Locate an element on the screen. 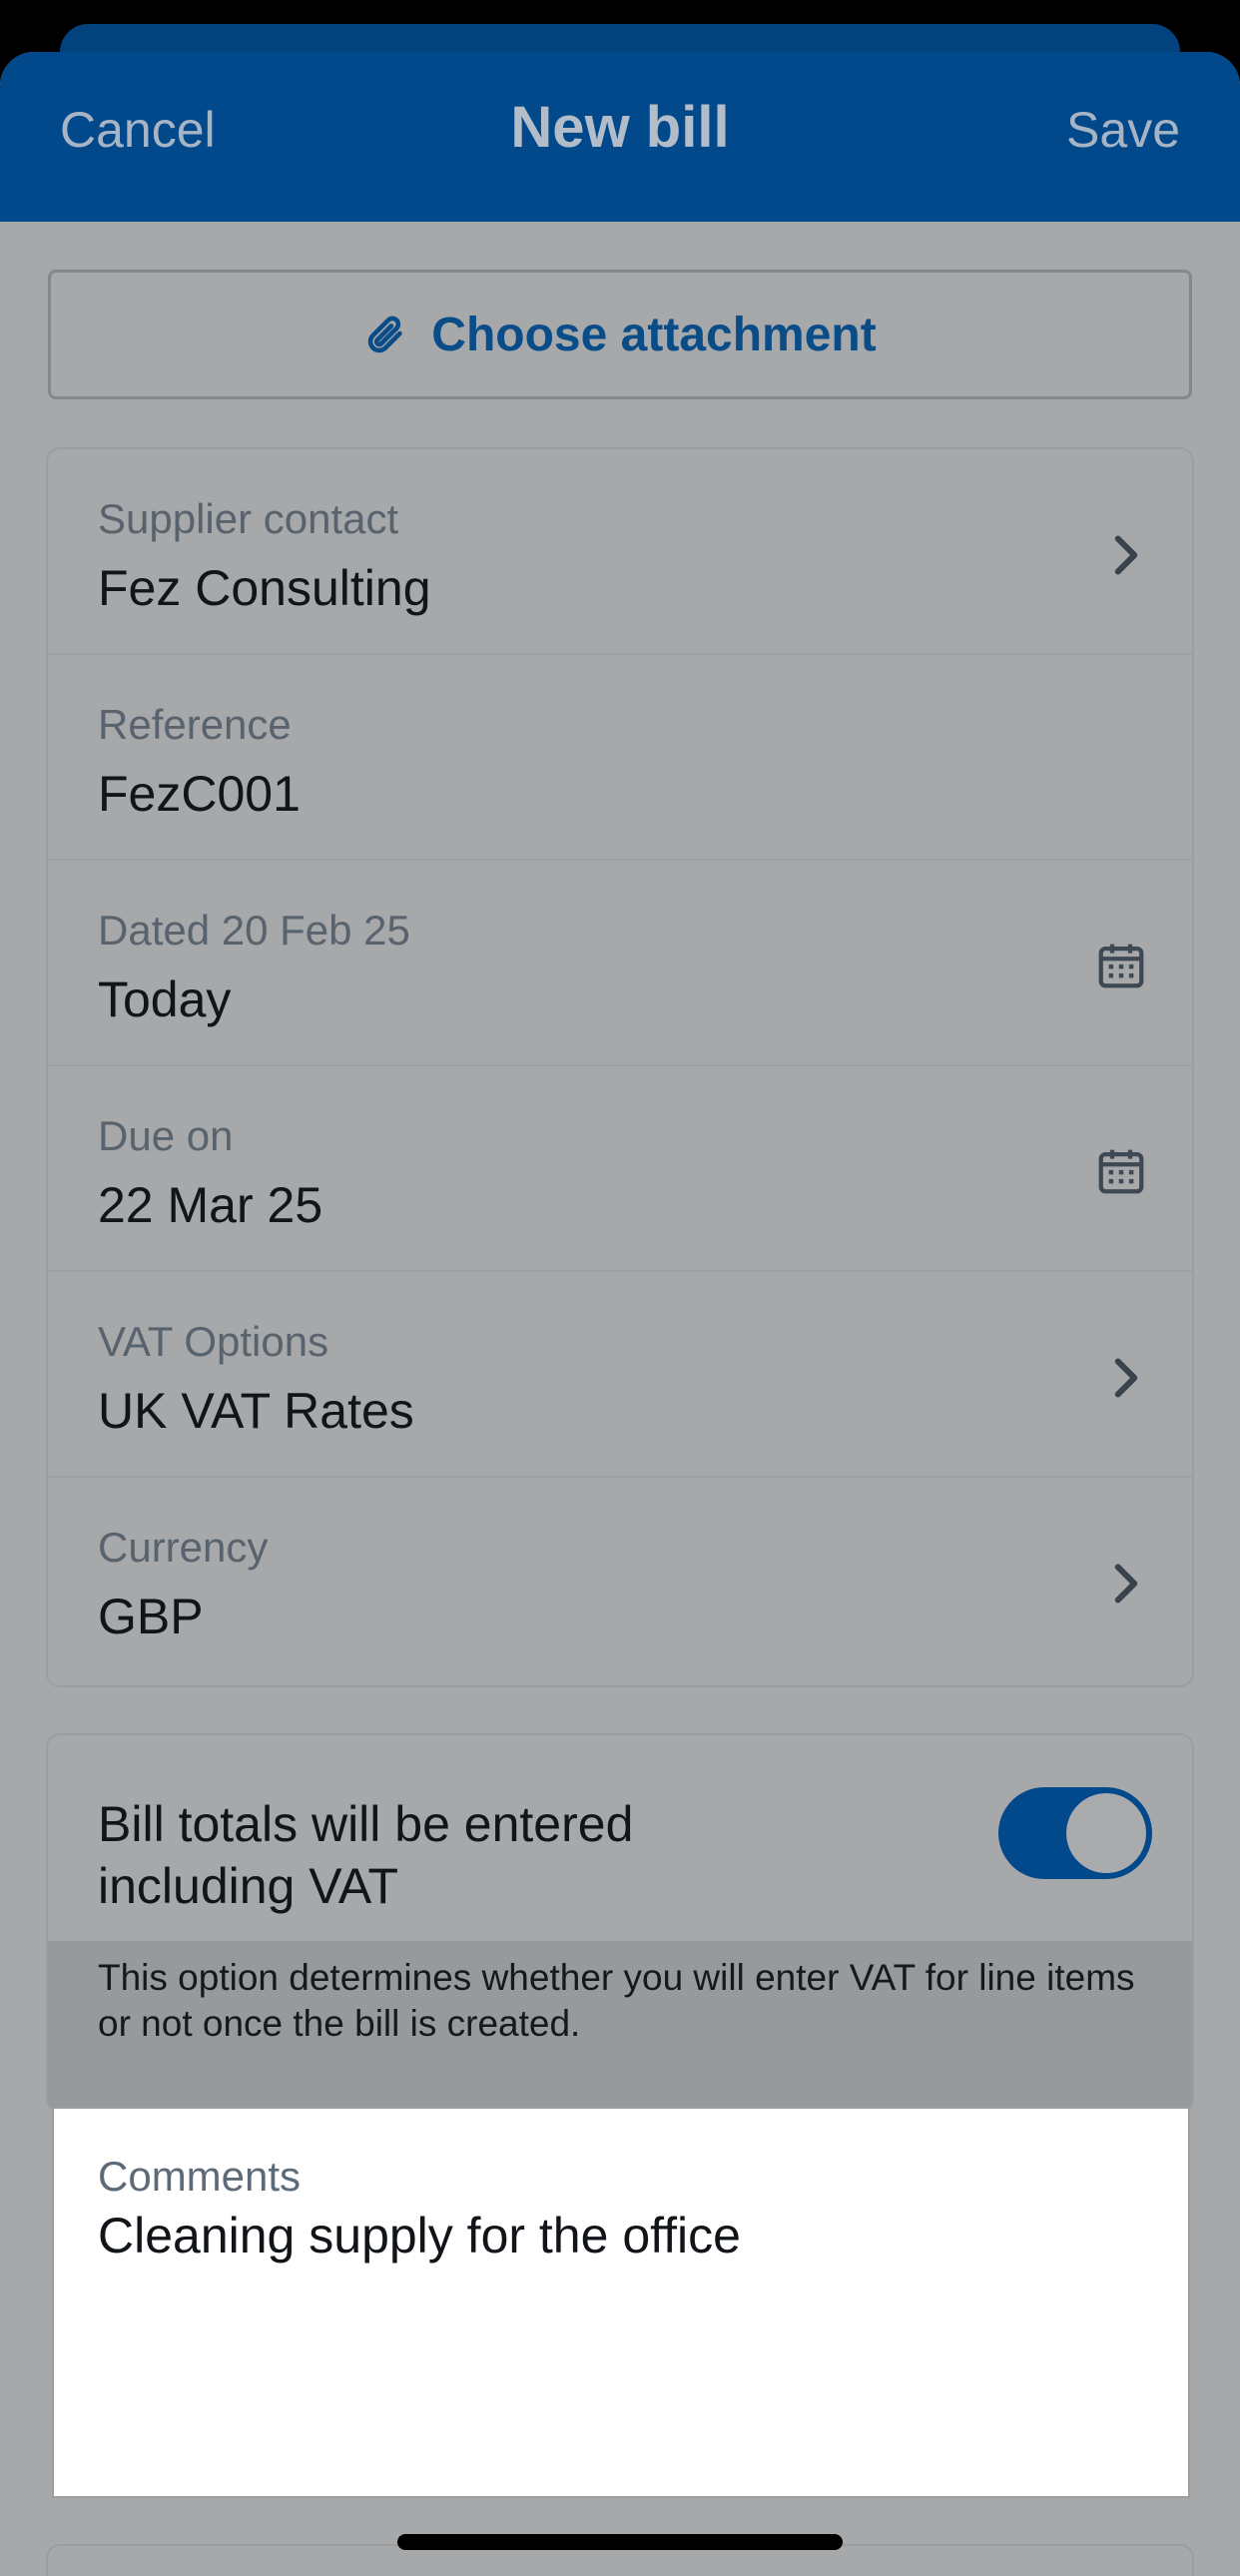 The image size is (1240, 2576). vat-options-row: VAT Options UK VAT Rates is located at coordinates (620, 1375).